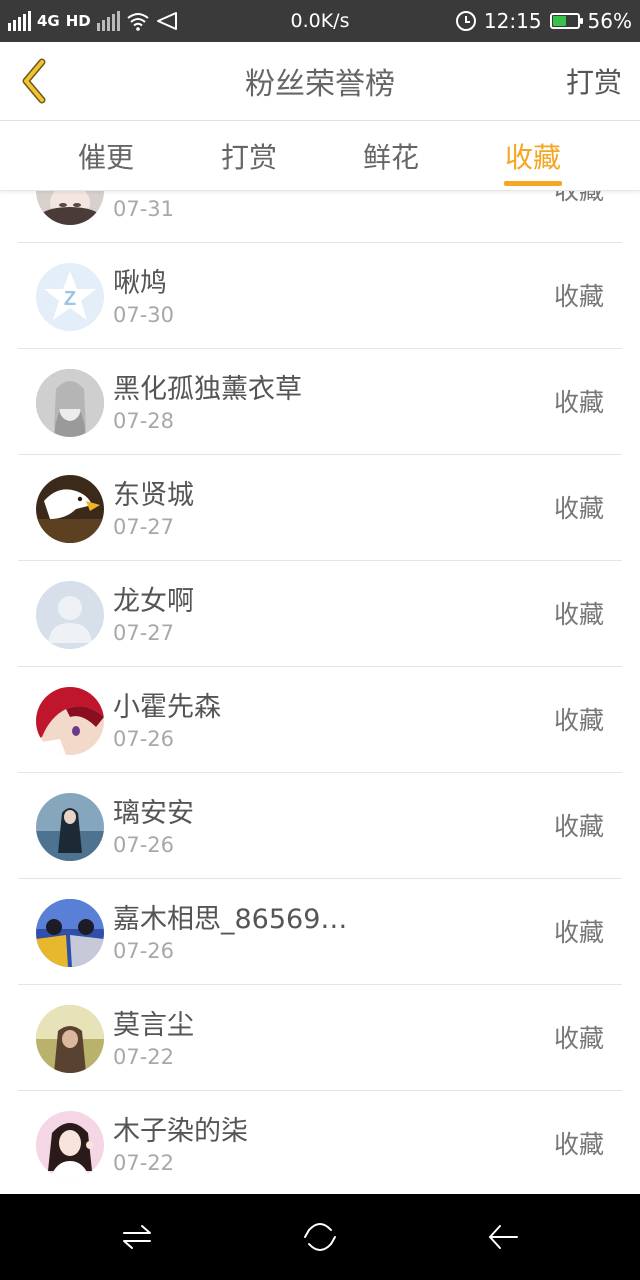  I want to click on clock: 12:15, so click(512, 21).